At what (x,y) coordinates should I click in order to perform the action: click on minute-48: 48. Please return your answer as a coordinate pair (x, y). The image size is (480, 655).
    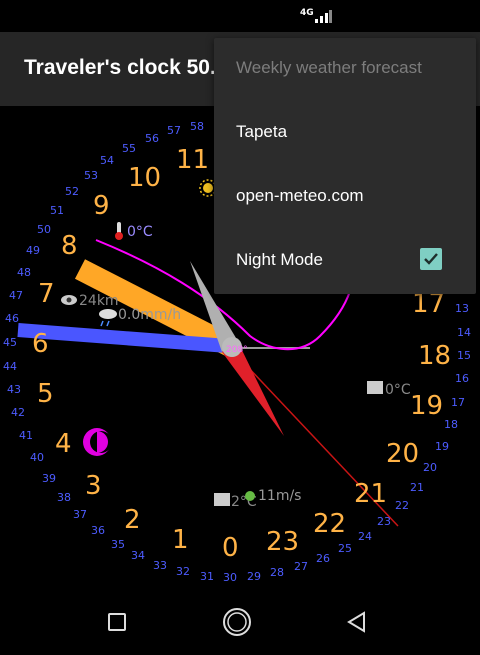
    Looking at the image, I should click on (24, 272).